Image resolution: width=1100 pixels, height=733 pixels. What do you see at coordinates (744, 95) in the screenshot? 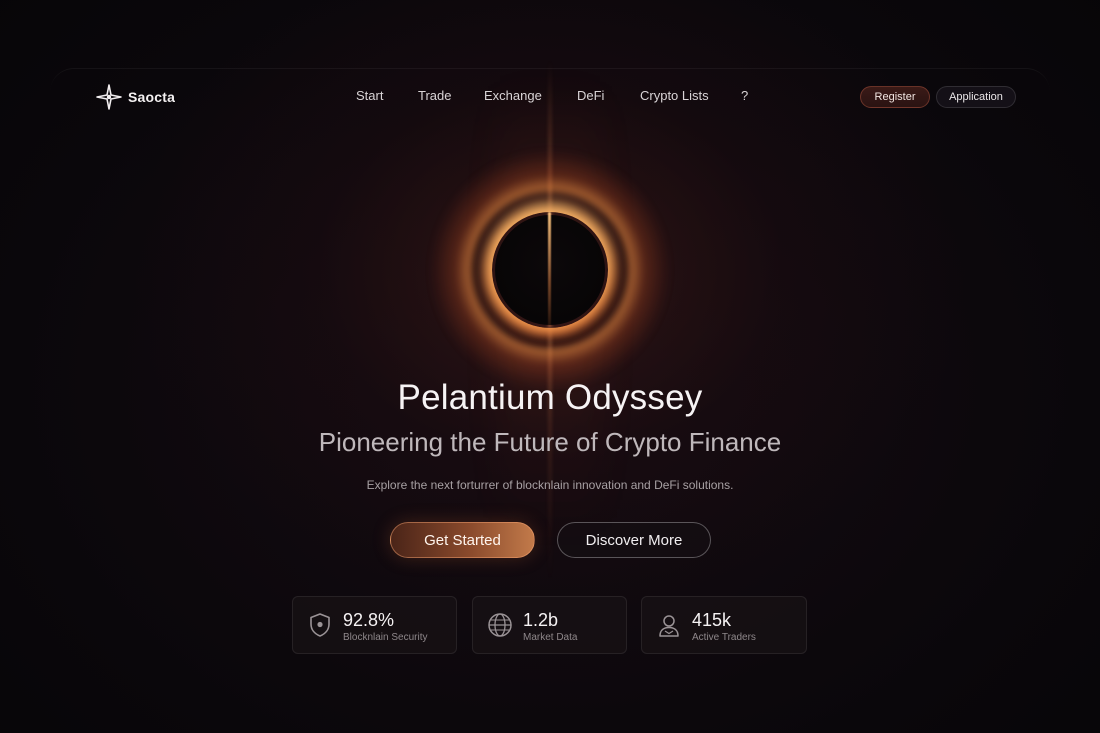
I see `nav-item-help: ?` at bounding box center [744, 95].